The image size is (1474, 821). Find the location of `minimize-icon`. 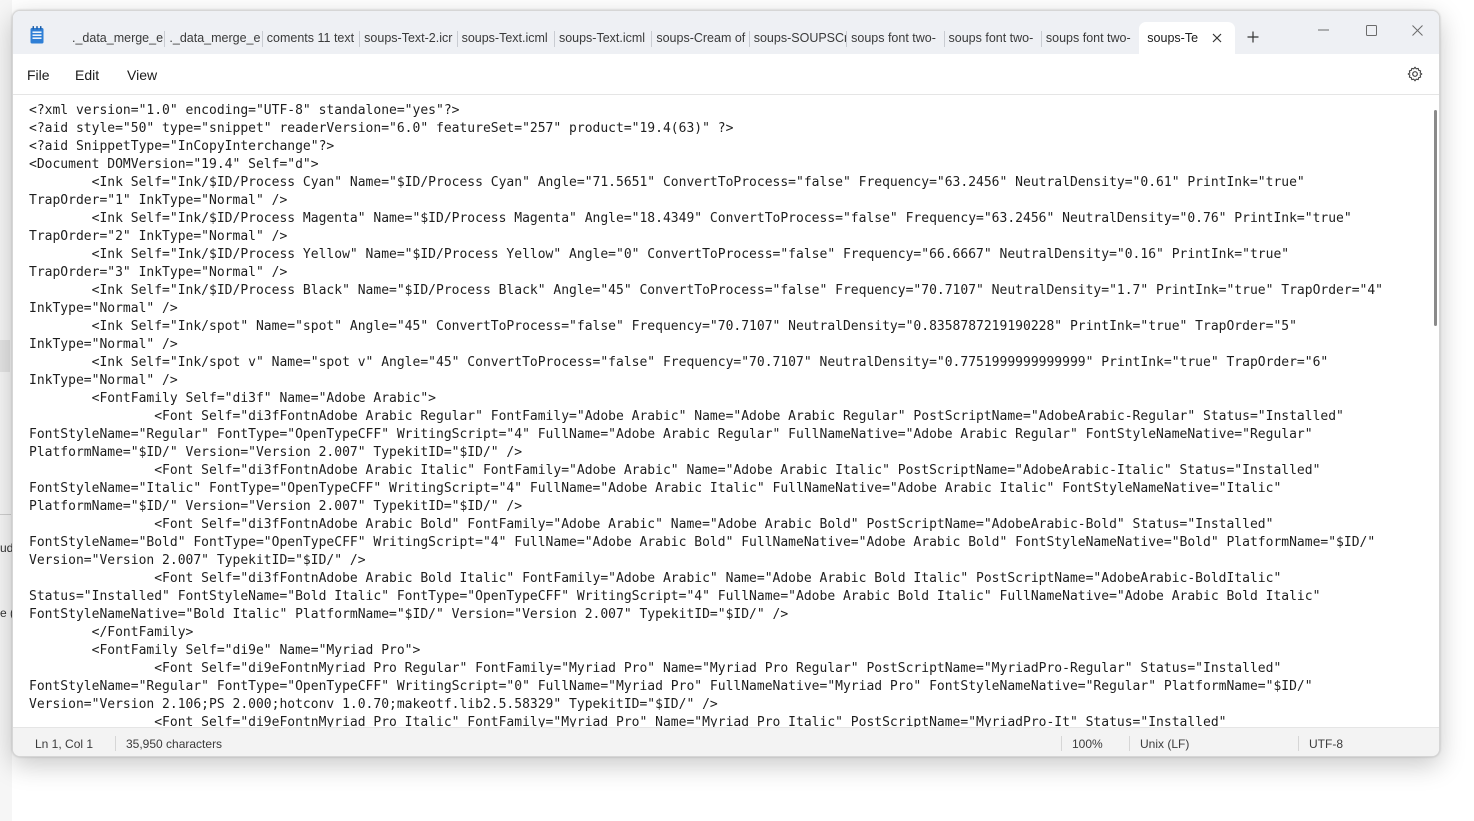

minimize-icon is located at coordinates (1323, 30).